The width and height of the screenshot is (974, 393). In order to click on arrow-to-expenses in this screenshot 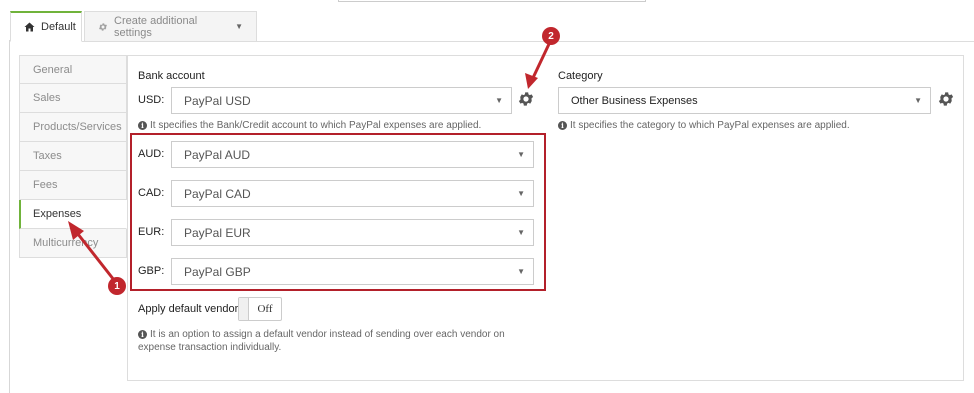, I will do `click(92, 251)`.